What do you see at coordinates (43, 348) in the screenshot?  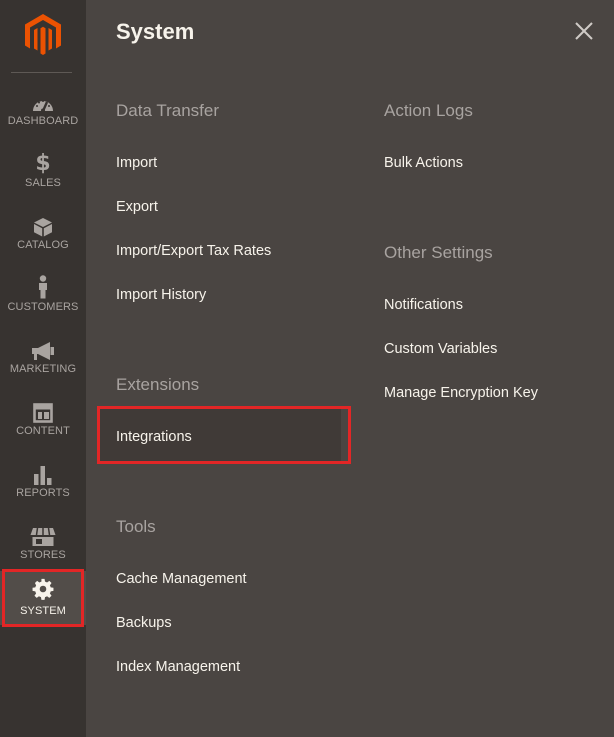 I see `megaphone-icon` at bounding box center [43, 348].